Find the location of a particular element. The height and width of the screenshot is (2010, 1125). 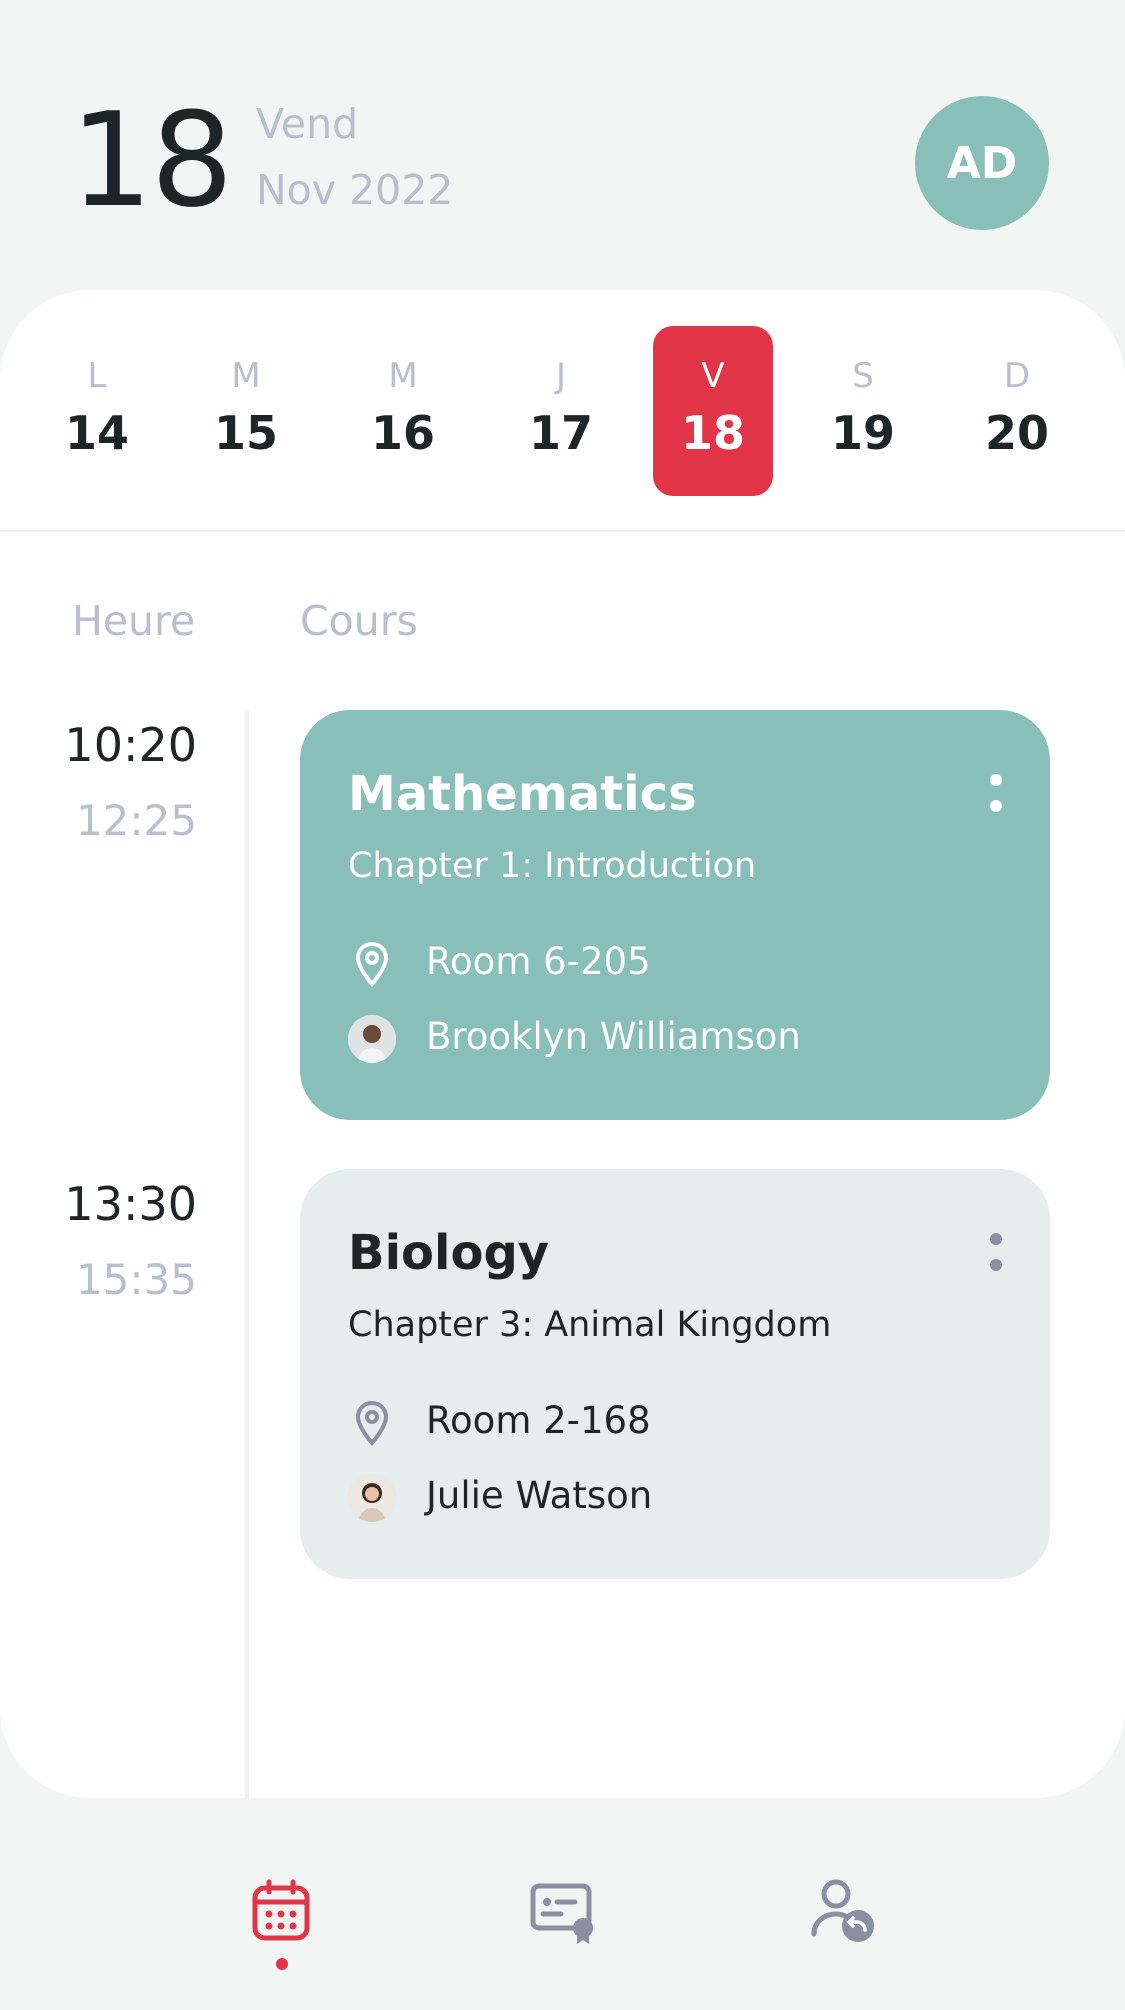

course-end-time: 12:25 is located at coordinates (136, 820).